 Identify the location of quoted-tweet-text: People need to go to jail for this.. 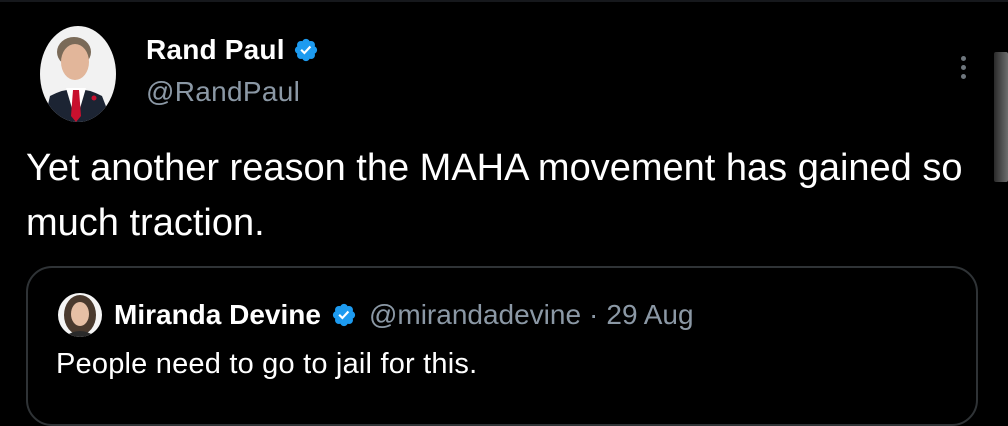
(267, 364).